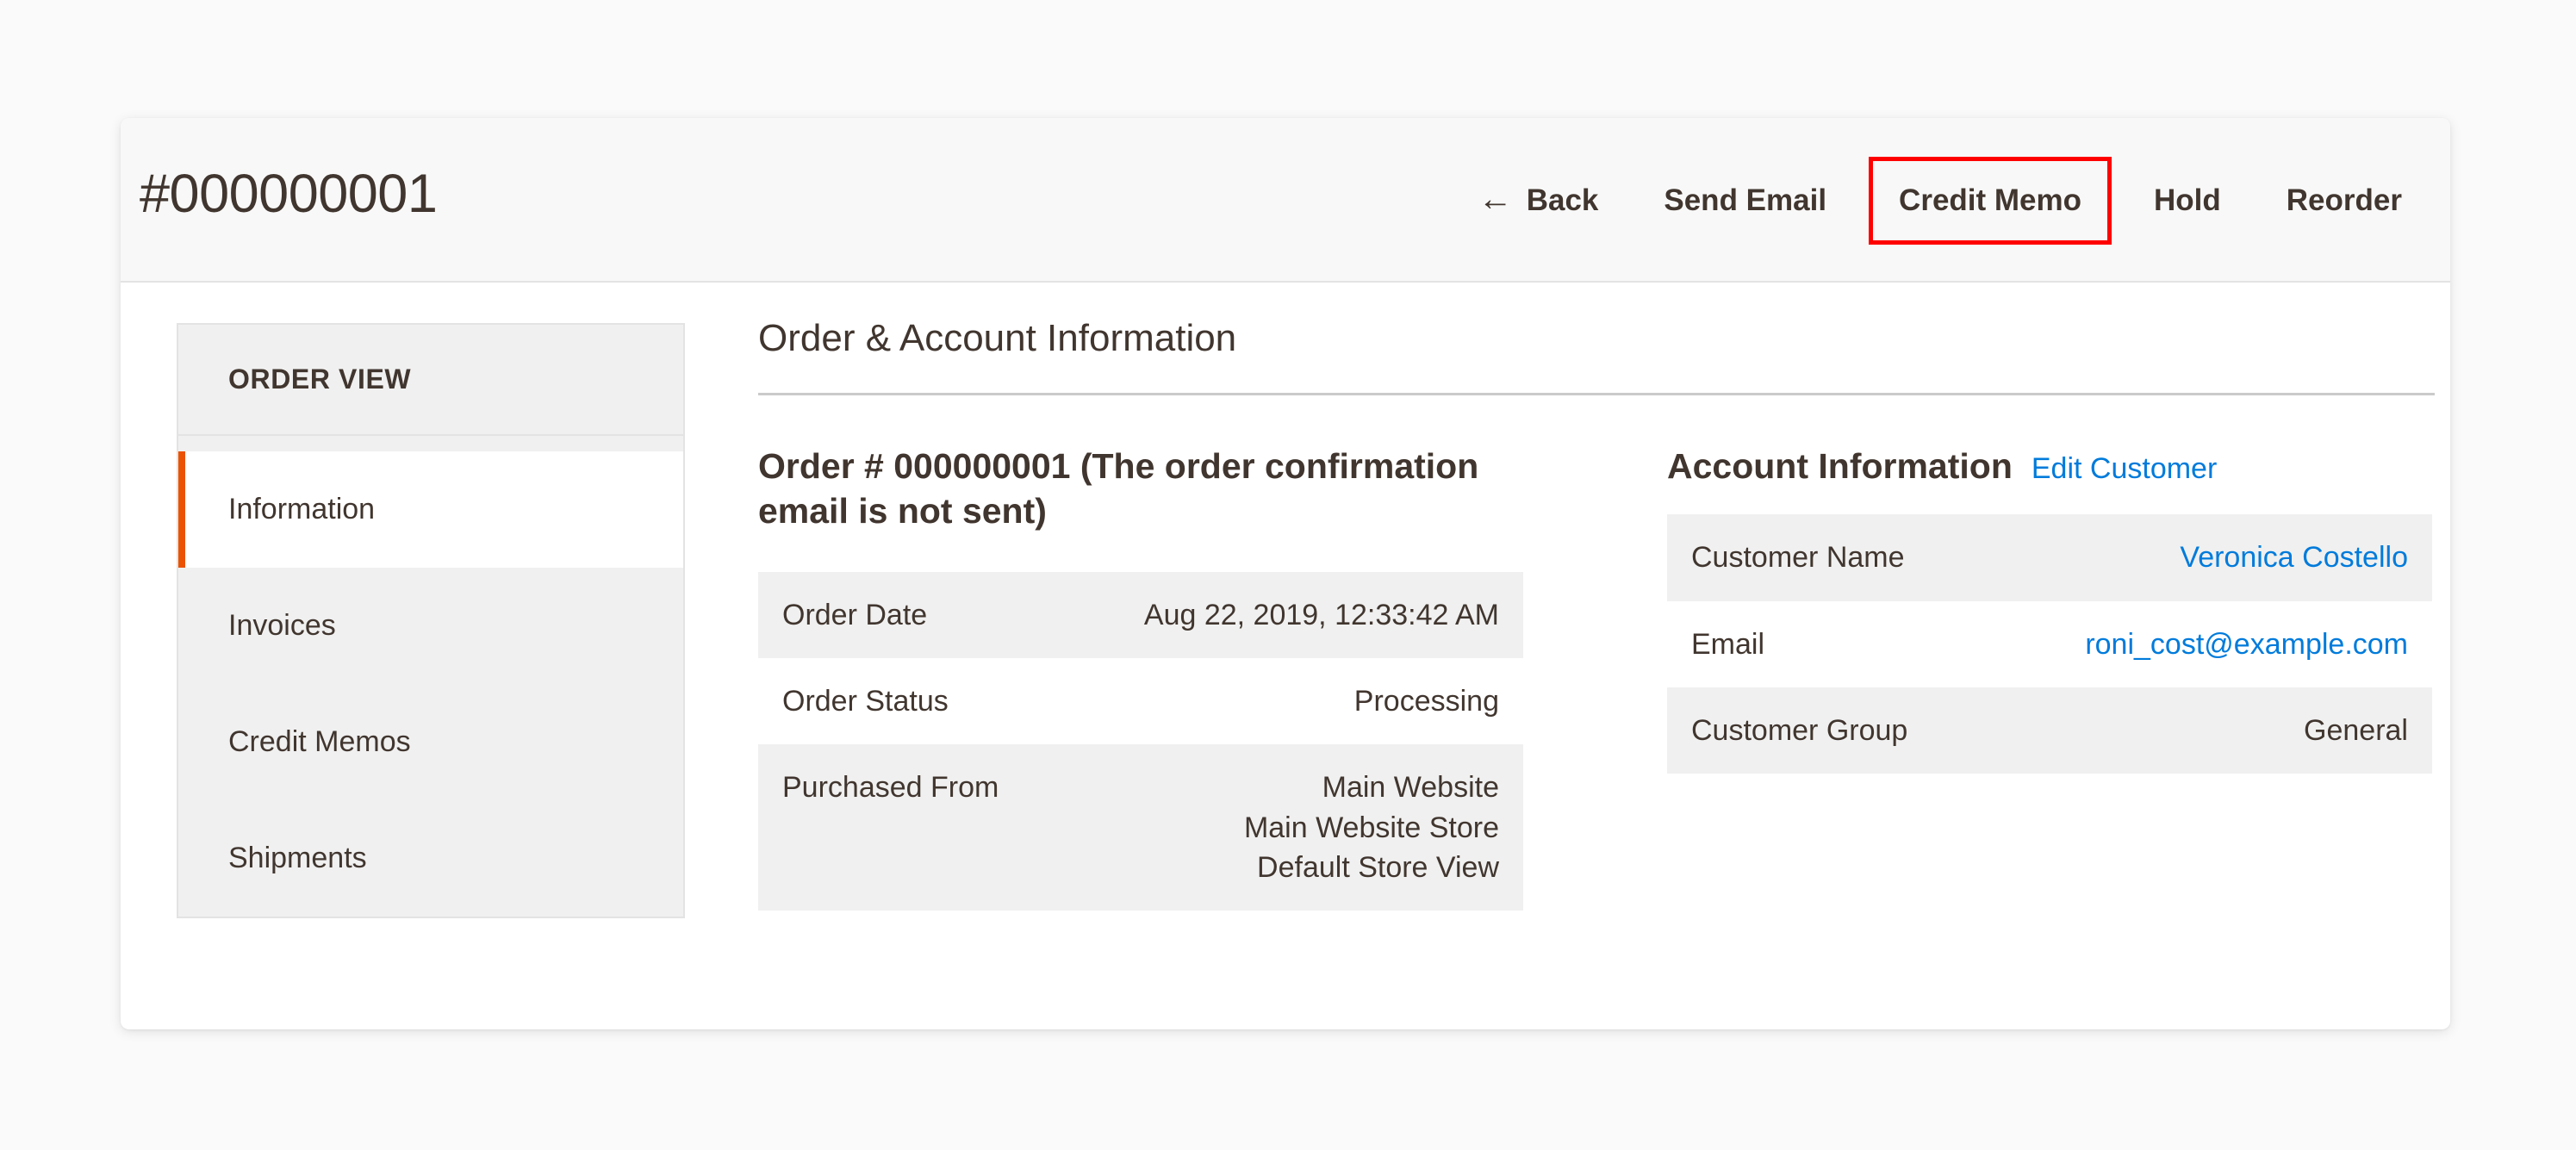  What do you see at coordinates (297, 858) in the screenshot?
I see `sidebar-item-label: Shipments` at bounding box center [297, 858].